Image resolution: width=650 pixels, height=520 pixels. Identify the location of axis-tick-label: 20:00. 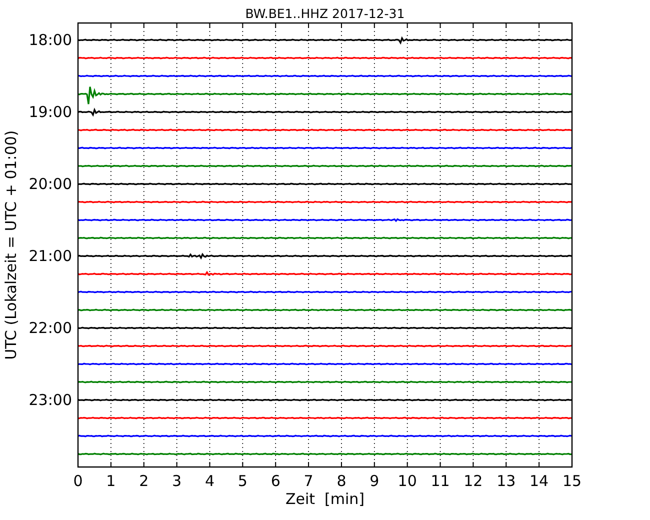
(50, 184).